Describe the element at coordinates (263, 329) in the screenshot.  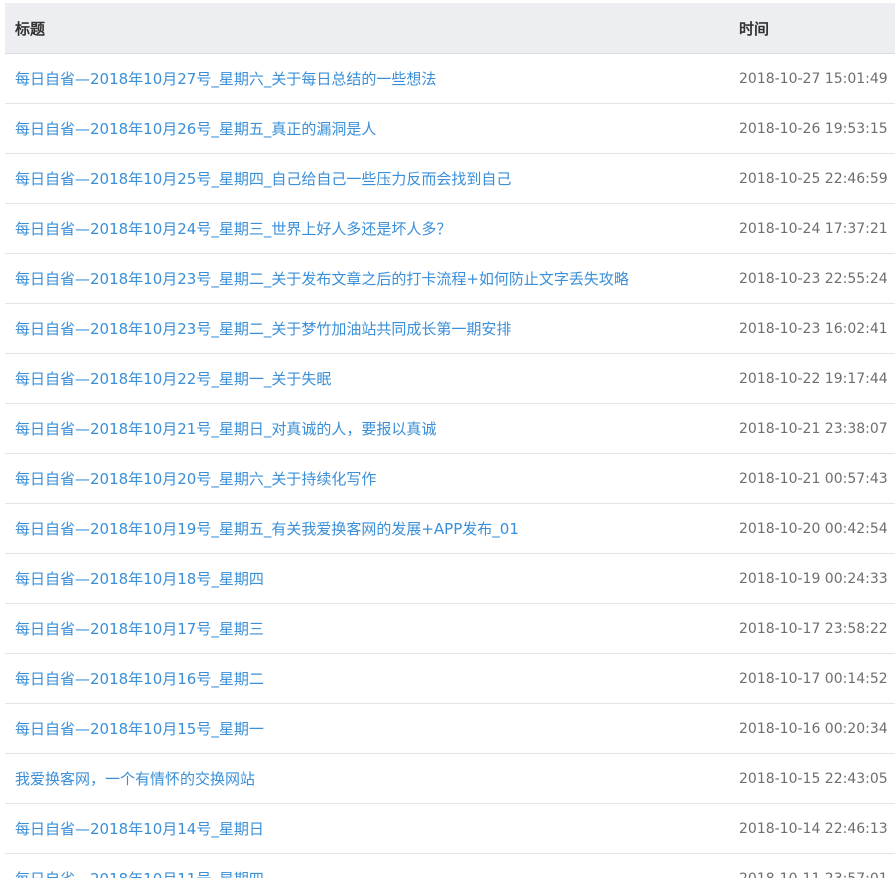
I see `article-title-link: 每日自省—2018年10月23号_星期二_关于梦竹加油站共同成长第一期安排` at that location.